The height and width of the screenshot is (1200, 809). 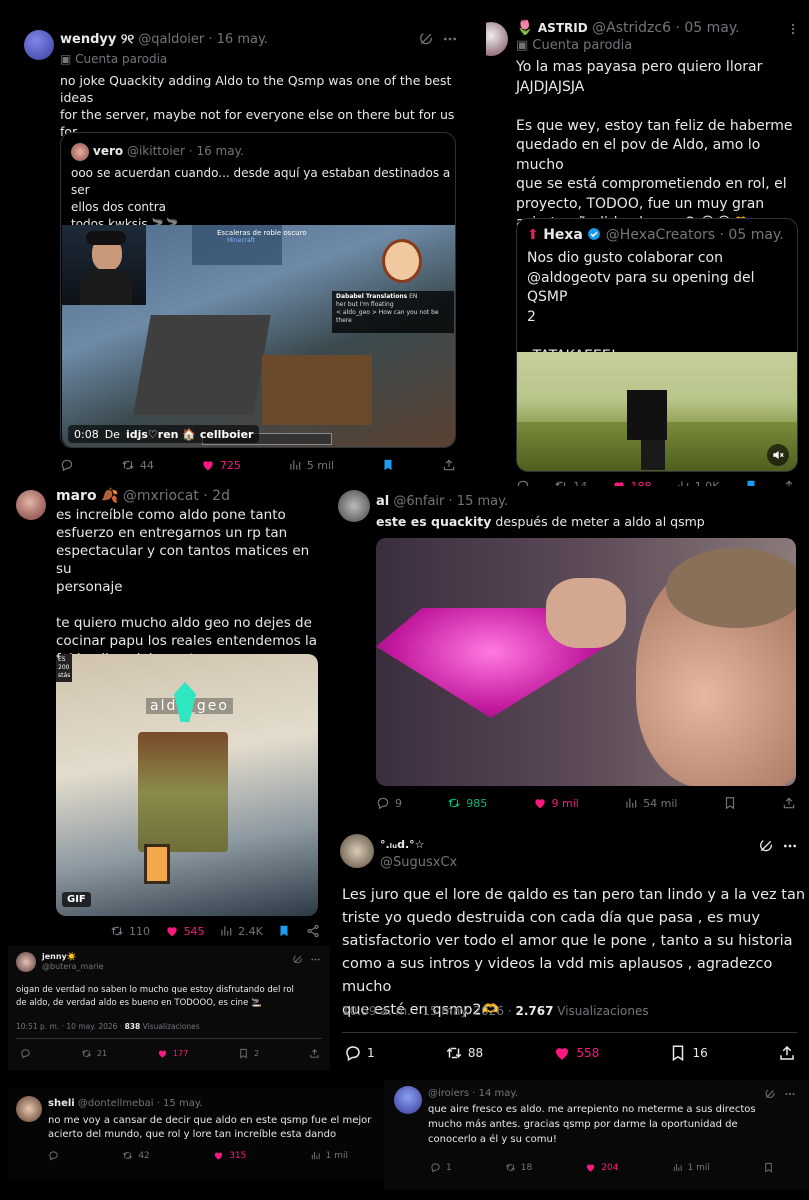 I want to click on retweet-button: 18, so click(x=518, y=1167).